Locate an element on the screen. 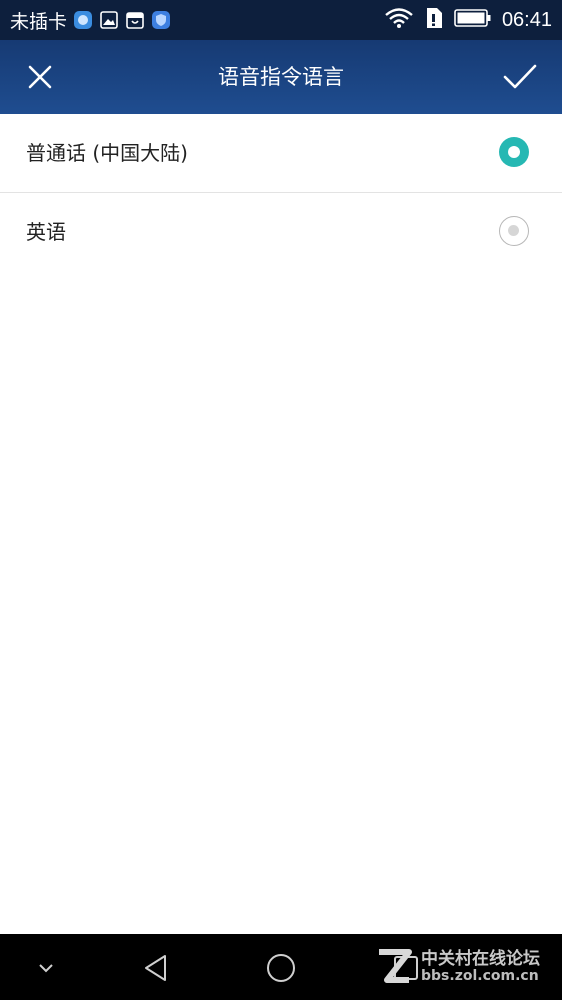 Image resolution: width=562 pixels, height=1000 pixels. chevron-down-icon is located at coordinates (46, 968).